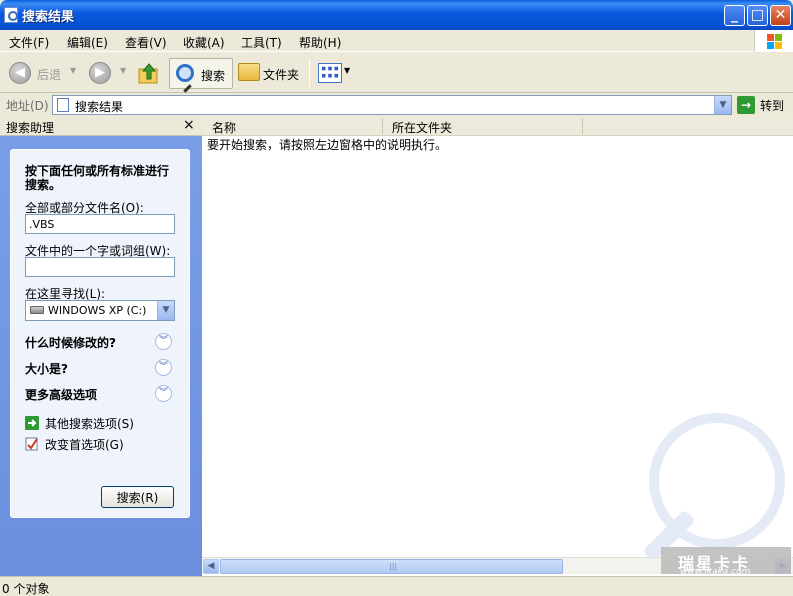 This screenshot has height=596, width=793. What do you see at coordinates (31, 444) in the screenshot?
I see `preferences-icon` at bounding box center [31, 444].